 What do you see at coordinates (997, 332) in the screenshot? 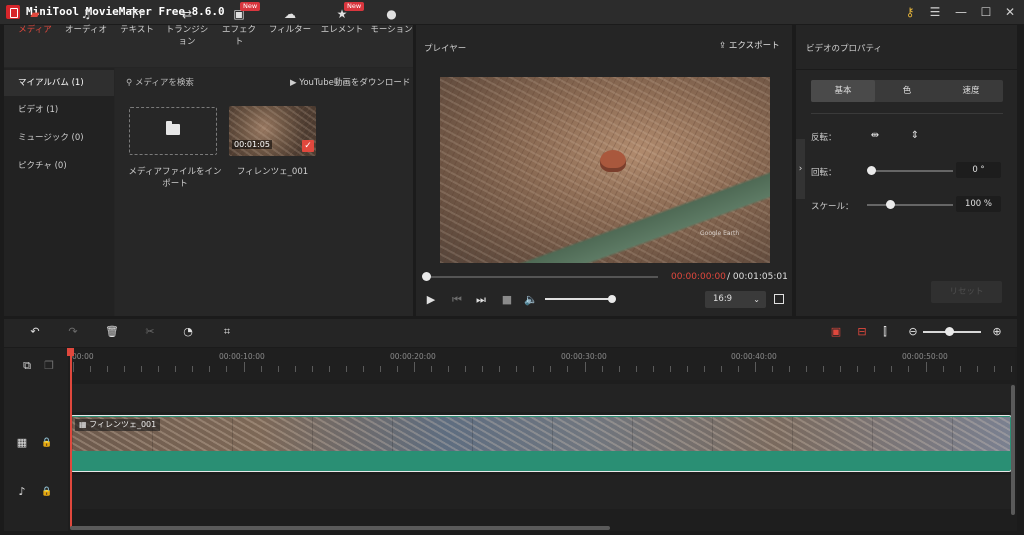
I see `zoom-in-icon: ⊕` at bounding box center [997, 332].